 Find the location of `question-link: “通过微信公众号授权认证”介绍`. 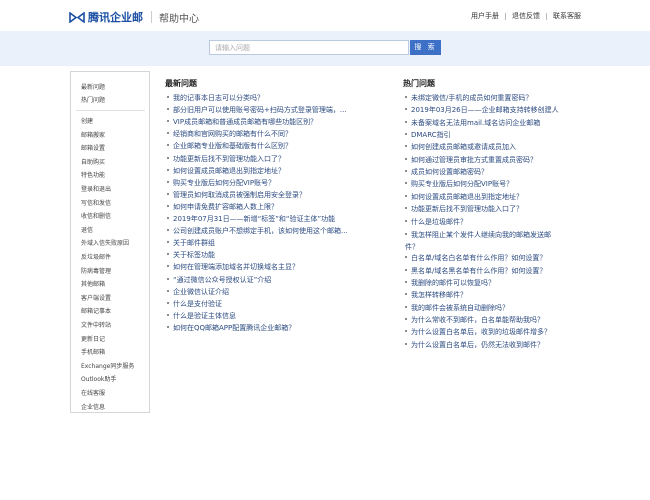

question-link: “通过微信公众号授权认证”介绍 is located at coordinates (219, 280).